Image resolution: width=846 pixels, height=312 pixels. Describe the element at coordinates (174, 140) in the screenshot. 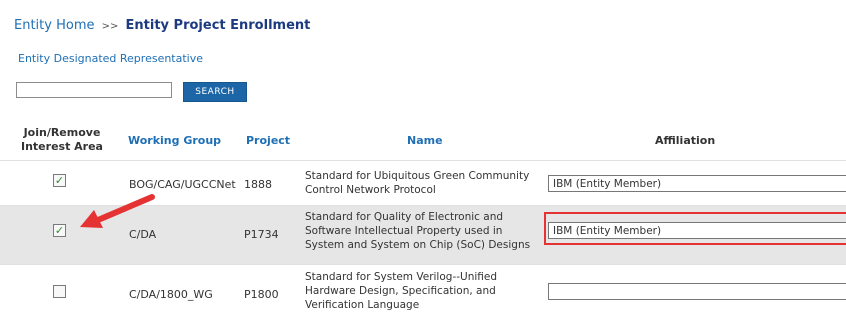

I see `column-header-working-group: Working Group` at that location.